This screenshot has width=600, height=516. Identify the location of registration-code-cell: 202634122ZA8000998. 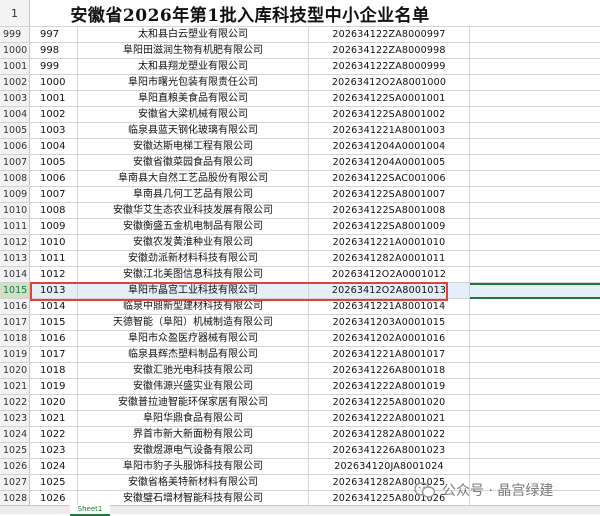
(389, 50).